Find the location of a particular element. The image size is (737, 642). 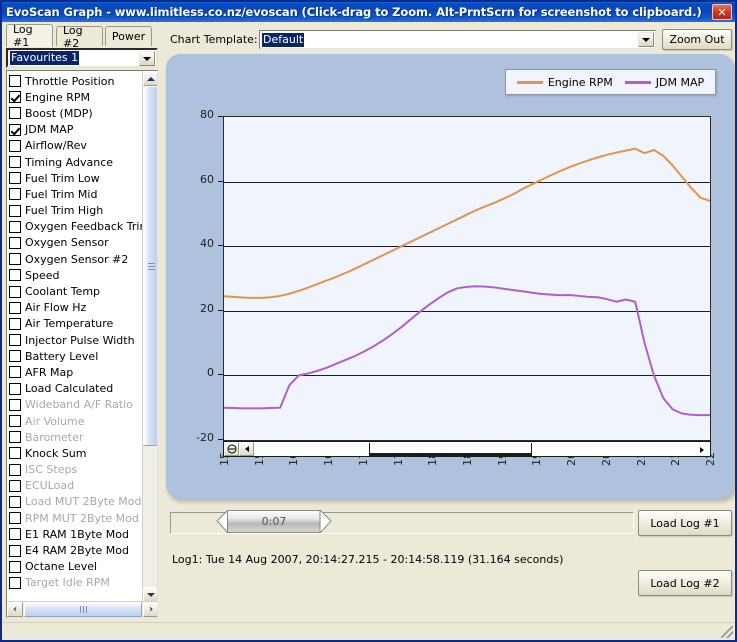

horizontal-scrollbar-thumb is located at coordinates (83, 609).